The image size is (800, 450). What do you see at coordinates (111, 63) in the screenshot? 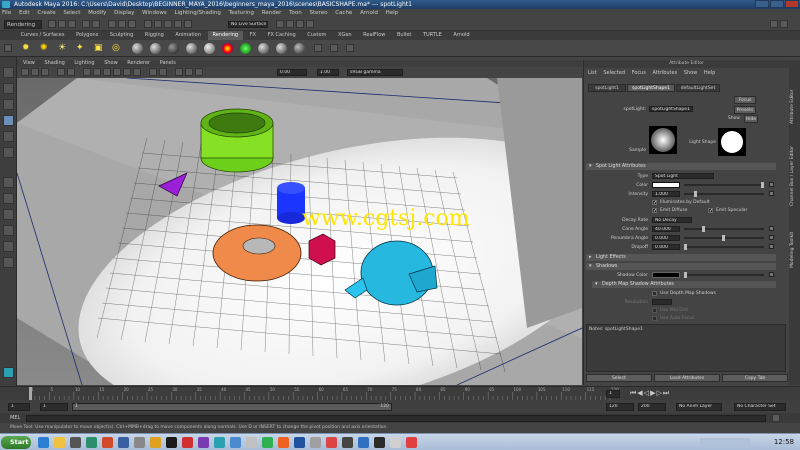
I see `viewport-menu-show: Show` at bounding box center [111, 63].